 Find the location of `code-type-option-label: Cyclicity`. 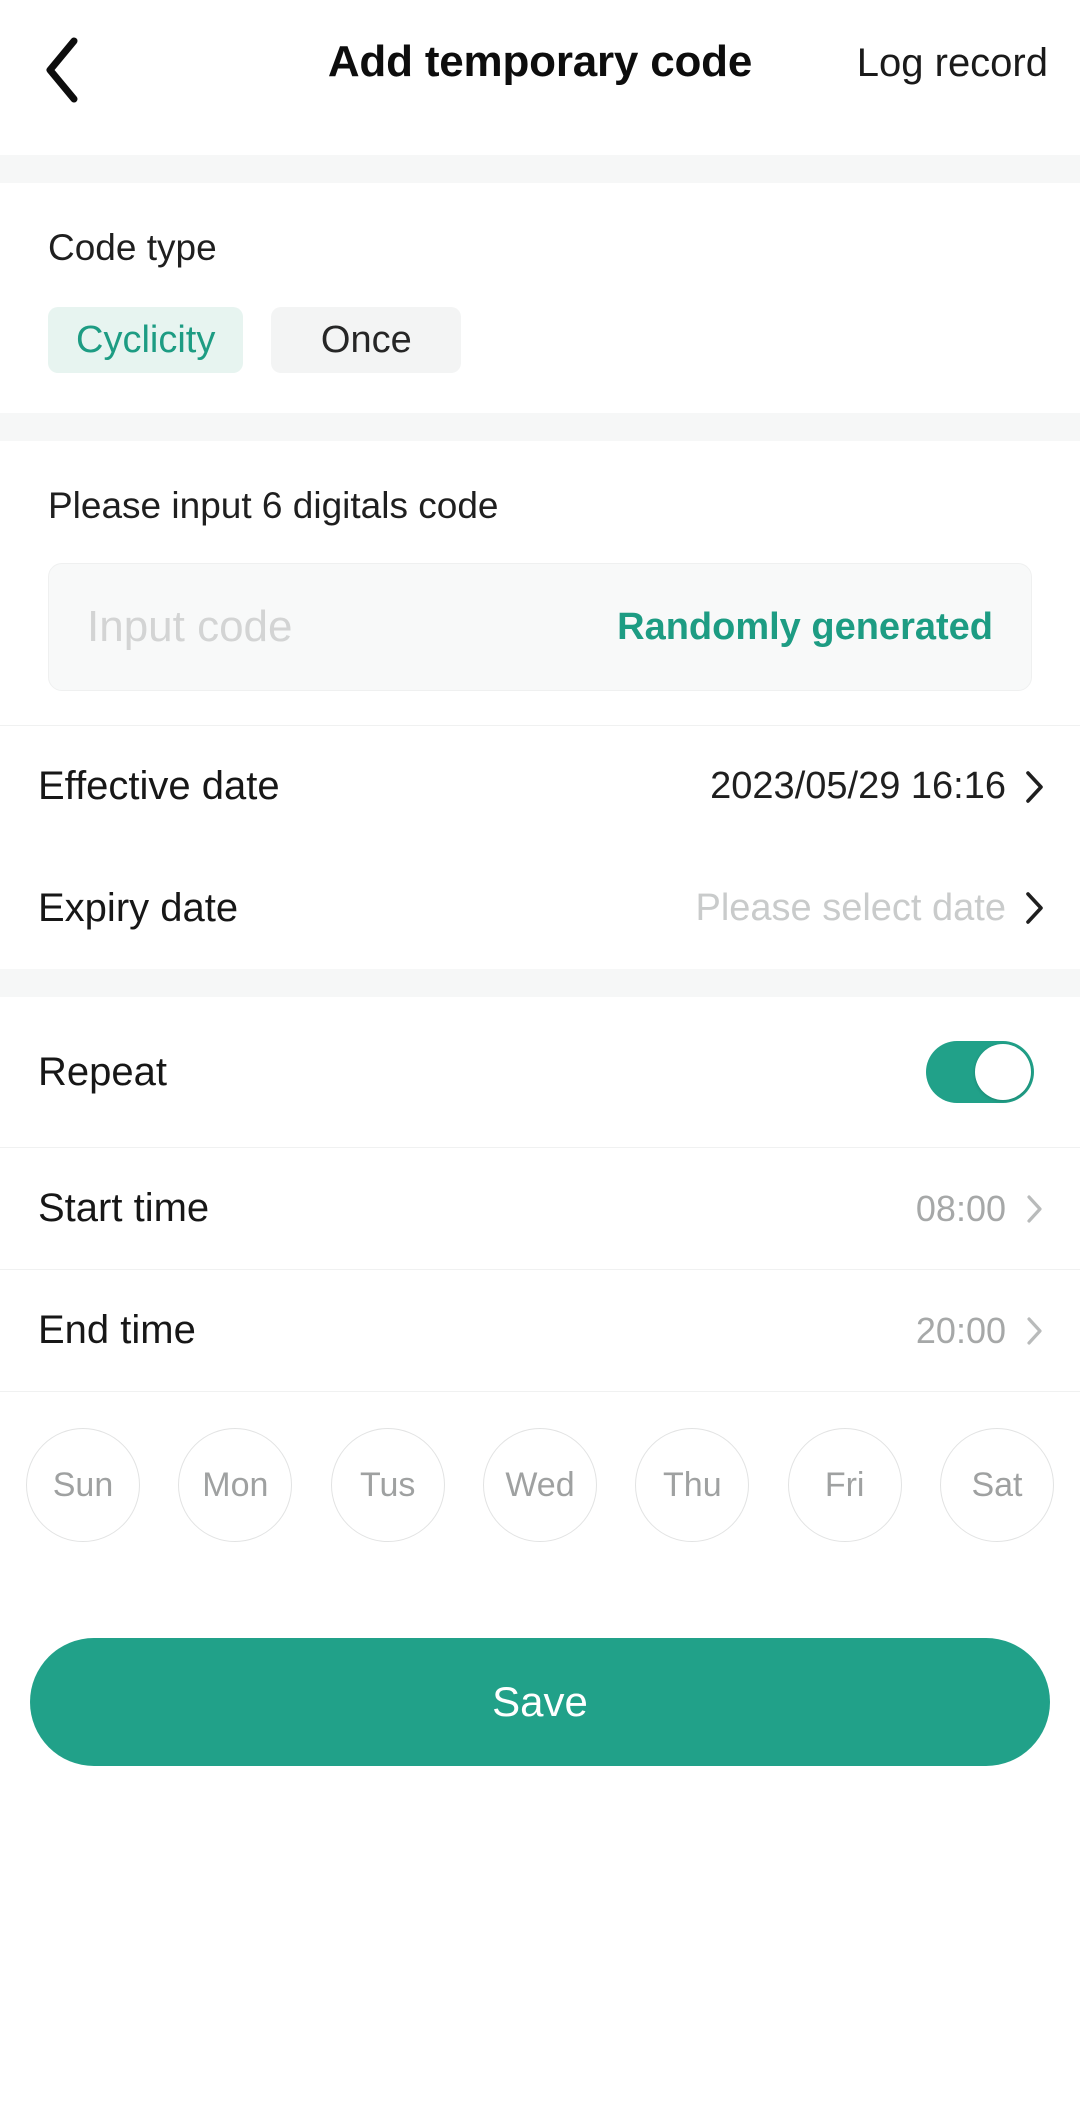

code-type-option-label: Cyclicity is located at coordinates (146, 339).